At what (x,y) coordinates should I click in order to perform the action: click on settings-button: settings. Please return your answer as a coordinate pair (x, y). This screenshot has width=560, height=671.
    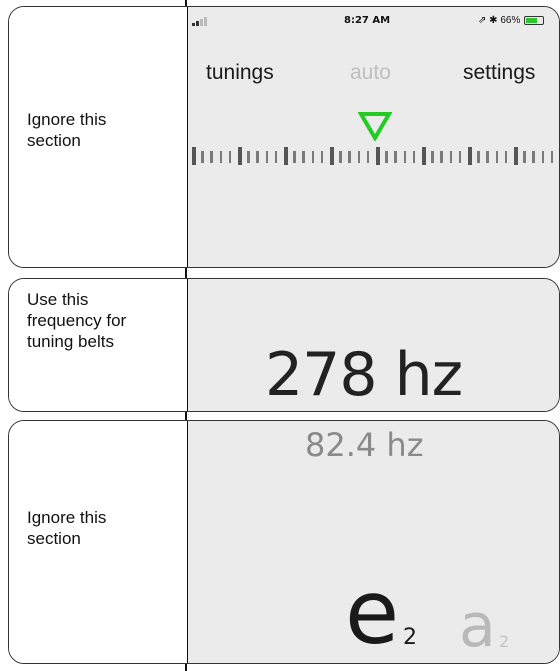
    Looking at the image, I should click on (499, 73).